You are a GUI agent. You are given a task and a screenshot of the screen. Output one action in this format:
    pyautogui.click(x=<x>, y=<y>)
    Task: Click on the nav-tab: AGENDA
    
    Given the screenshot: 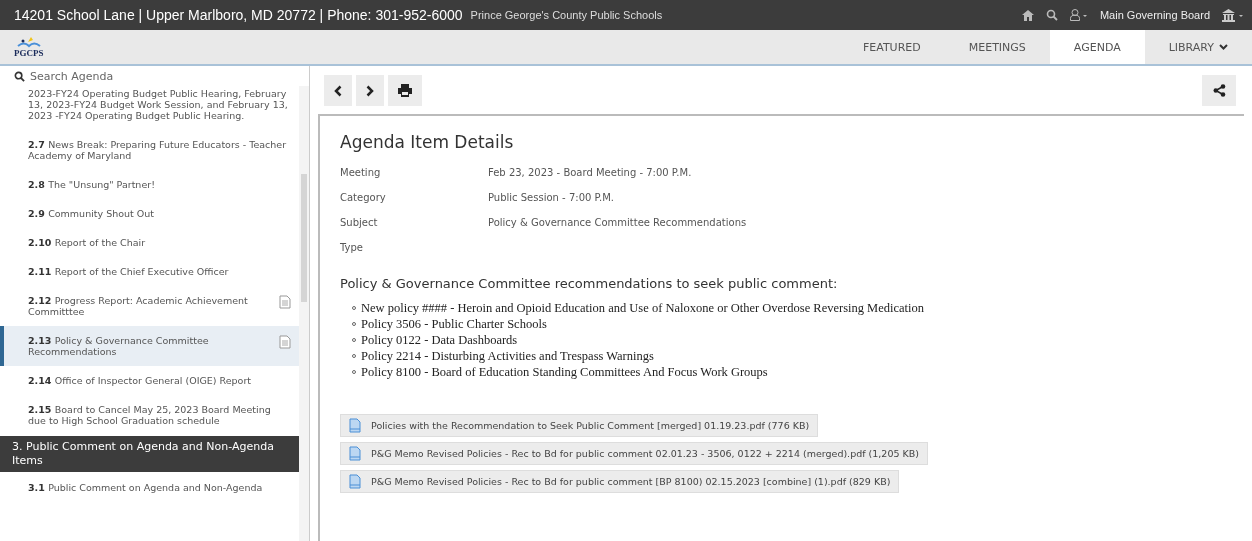 What is the action you would take?
    pyautogui.click(x=1097, y=47)
    